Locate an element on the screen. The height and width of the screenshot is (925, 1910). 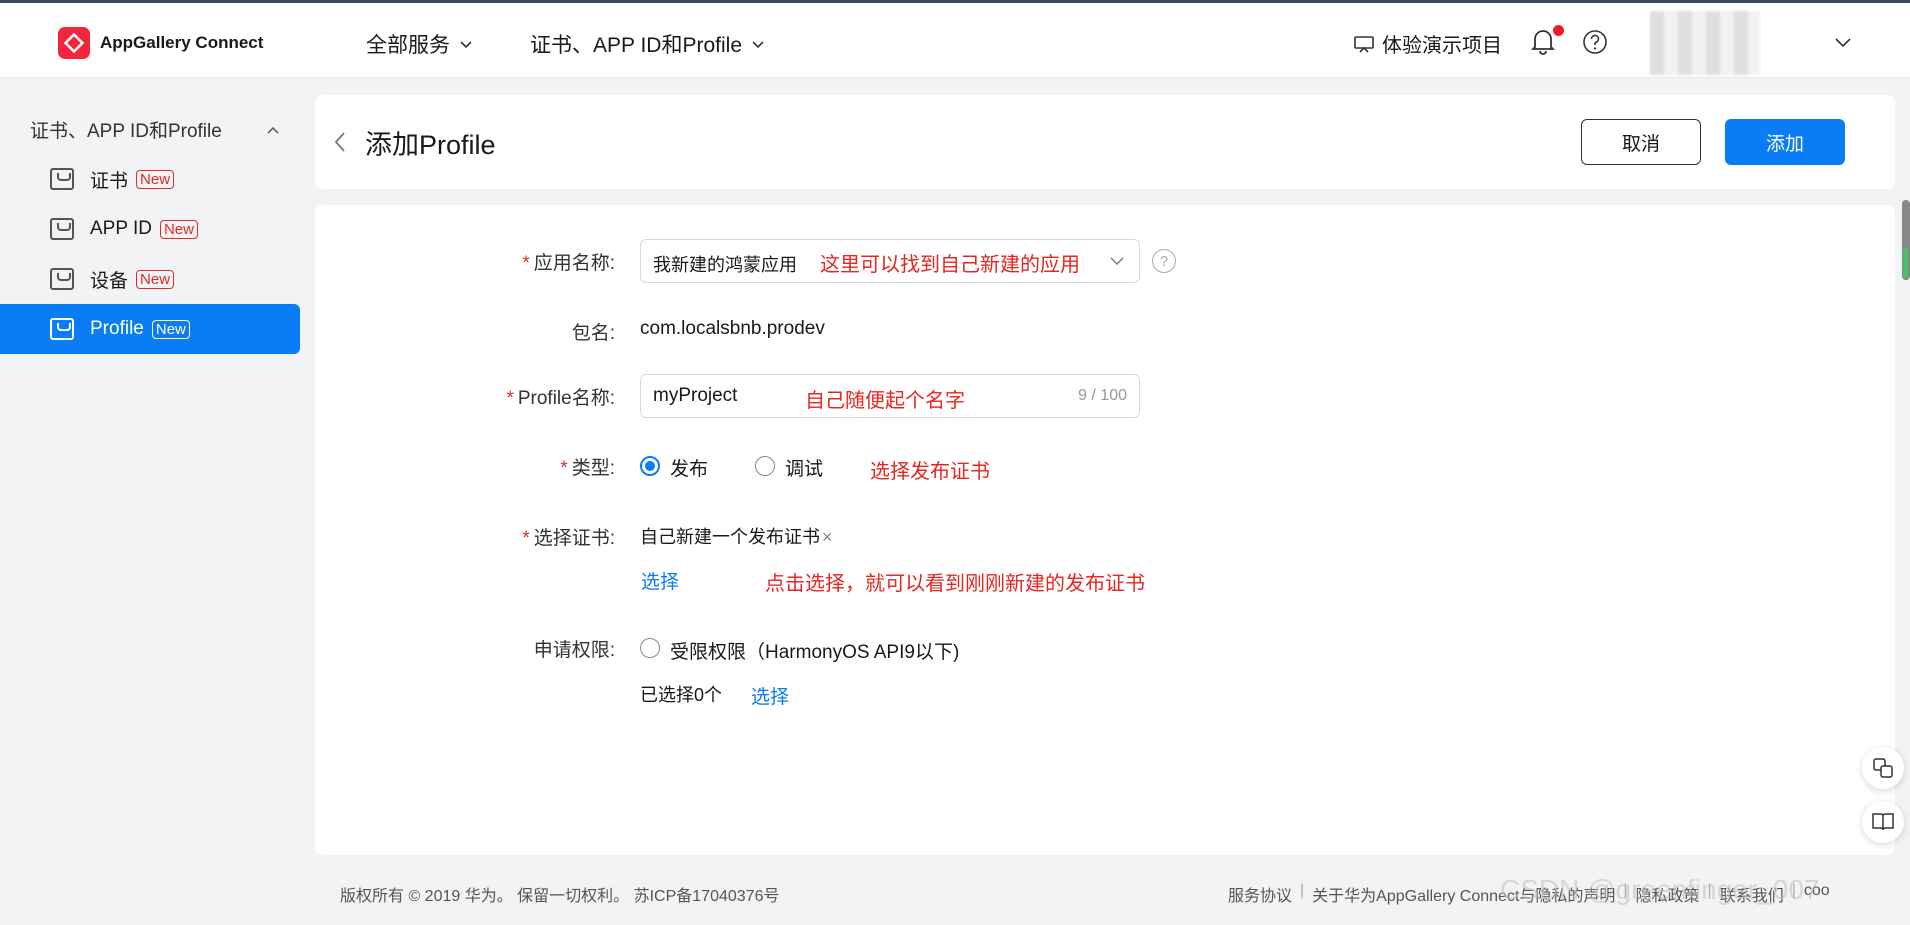
type-debug-radio is located at coordinates (765, 466).